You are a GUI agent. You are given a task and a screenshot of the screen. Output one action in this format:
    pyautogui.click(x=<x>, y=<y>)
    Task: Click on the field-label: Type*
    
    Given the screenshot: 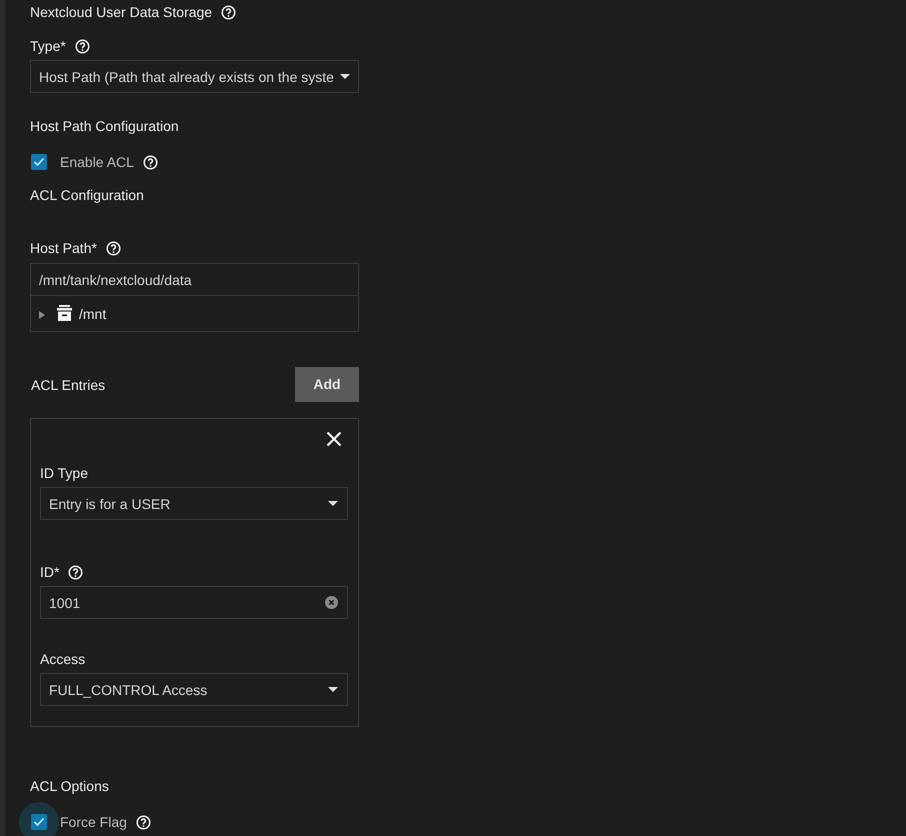 What is the action you would take?
    pyautogui.click(x=48, y=46)
    